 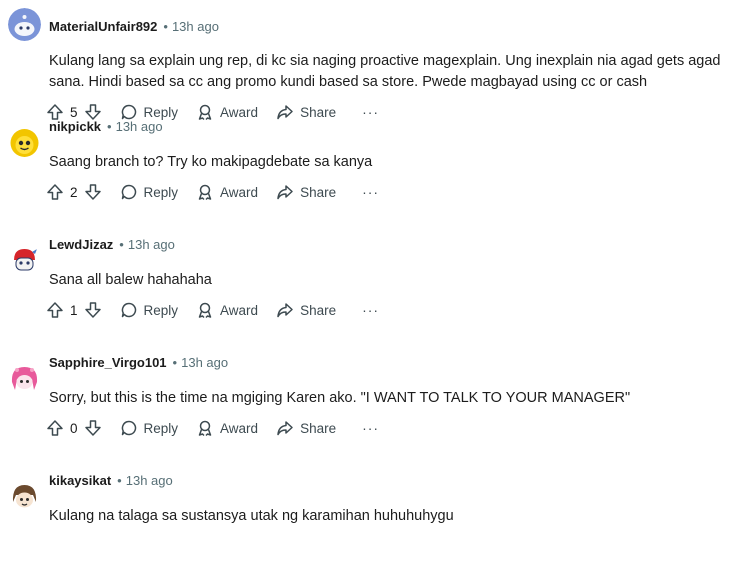 What do you see at coordinates (130, 280) in the screenshot?
I see `comment-body: Sana all balew hahahaha` at bounding box center [130, 280].